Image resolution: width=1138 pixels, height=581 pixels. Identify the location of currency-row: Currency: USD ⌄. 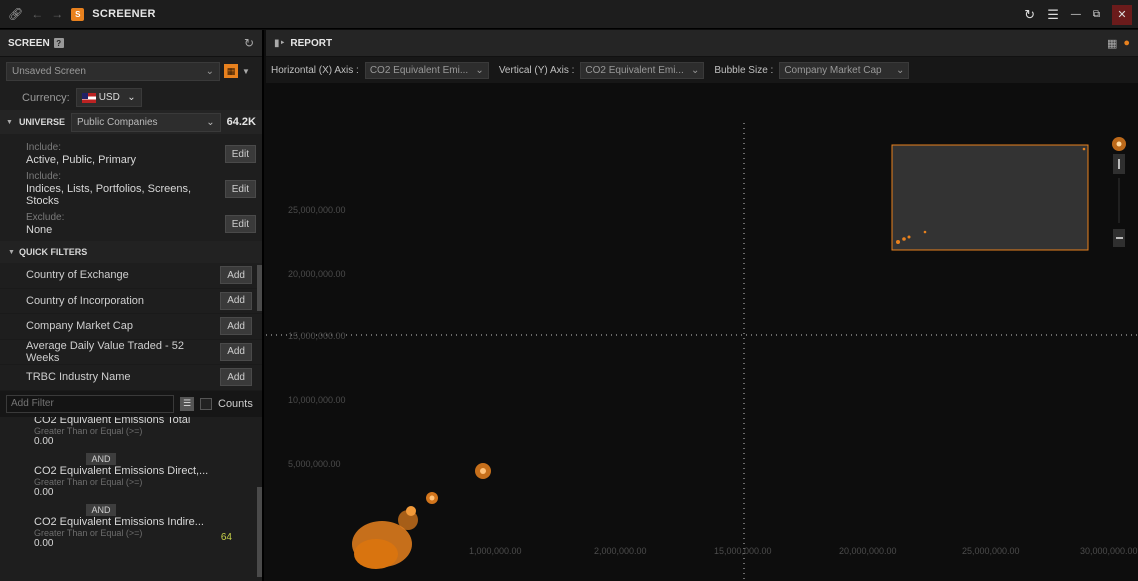
(131, 97).